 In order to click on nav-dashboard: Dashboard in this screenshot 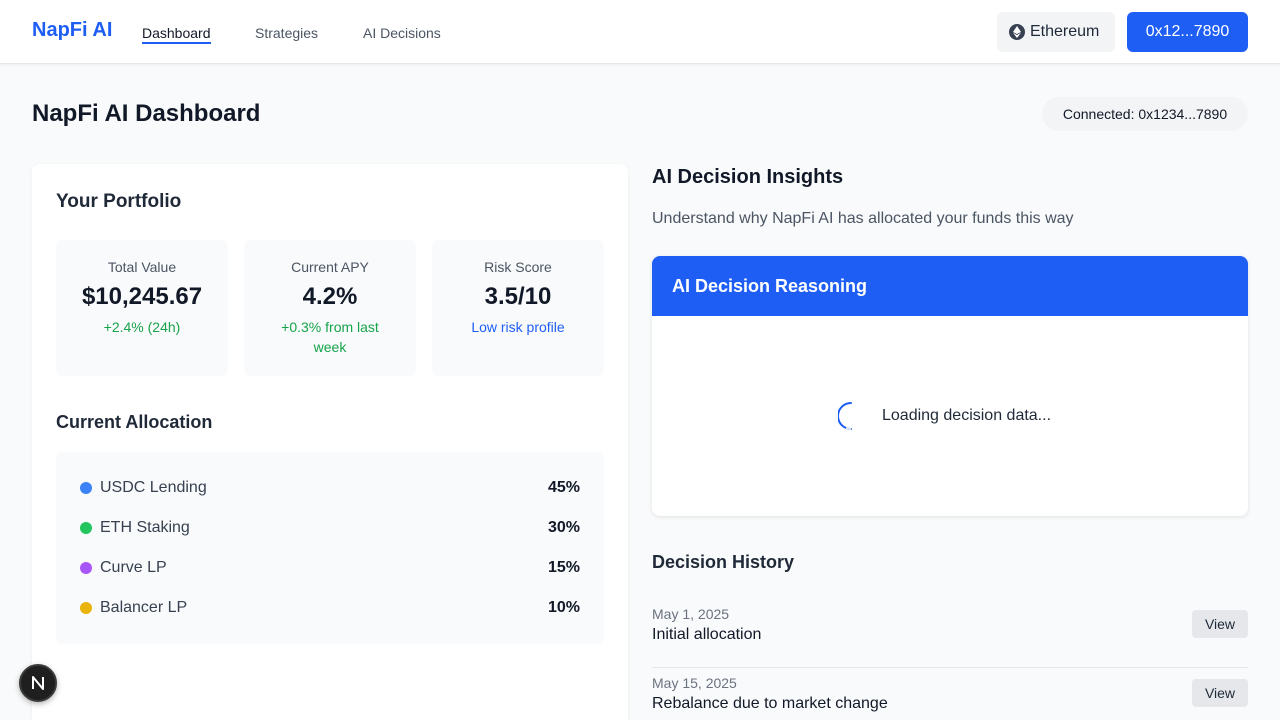, I will do `click(176, 34)`.